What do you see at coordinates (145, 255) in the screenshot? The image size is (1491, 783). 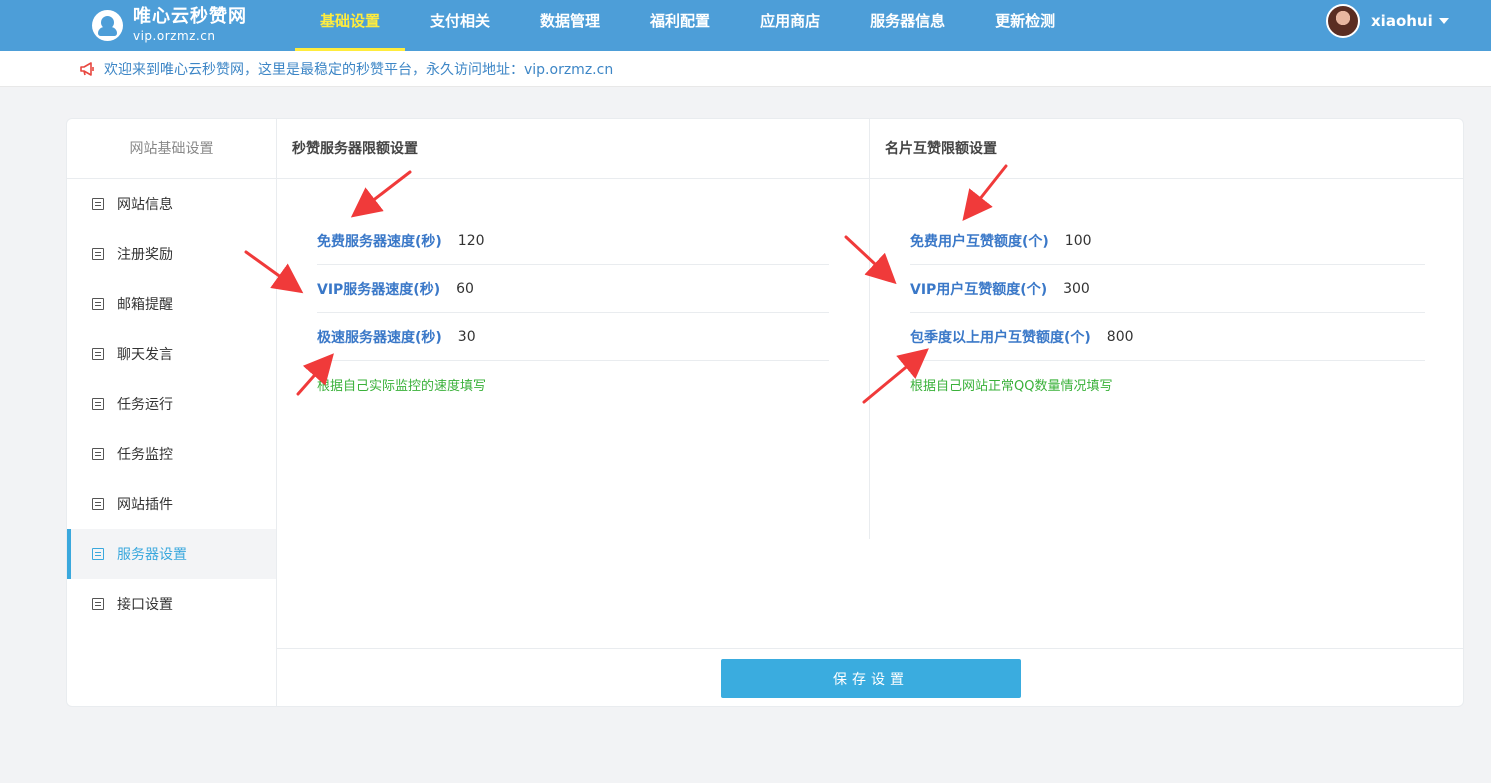 I see `sidebar-item-label: 注册奖励` at bounding box center [145, 255].